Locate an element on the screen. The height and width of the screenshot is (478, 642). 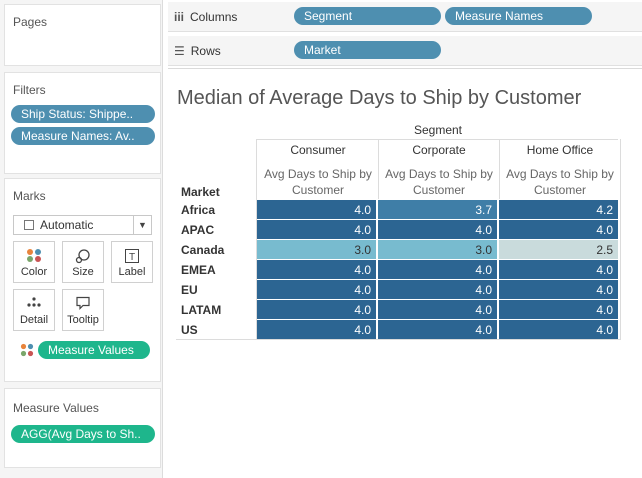
detail-dots-icon is located at coordinates (34, 301).